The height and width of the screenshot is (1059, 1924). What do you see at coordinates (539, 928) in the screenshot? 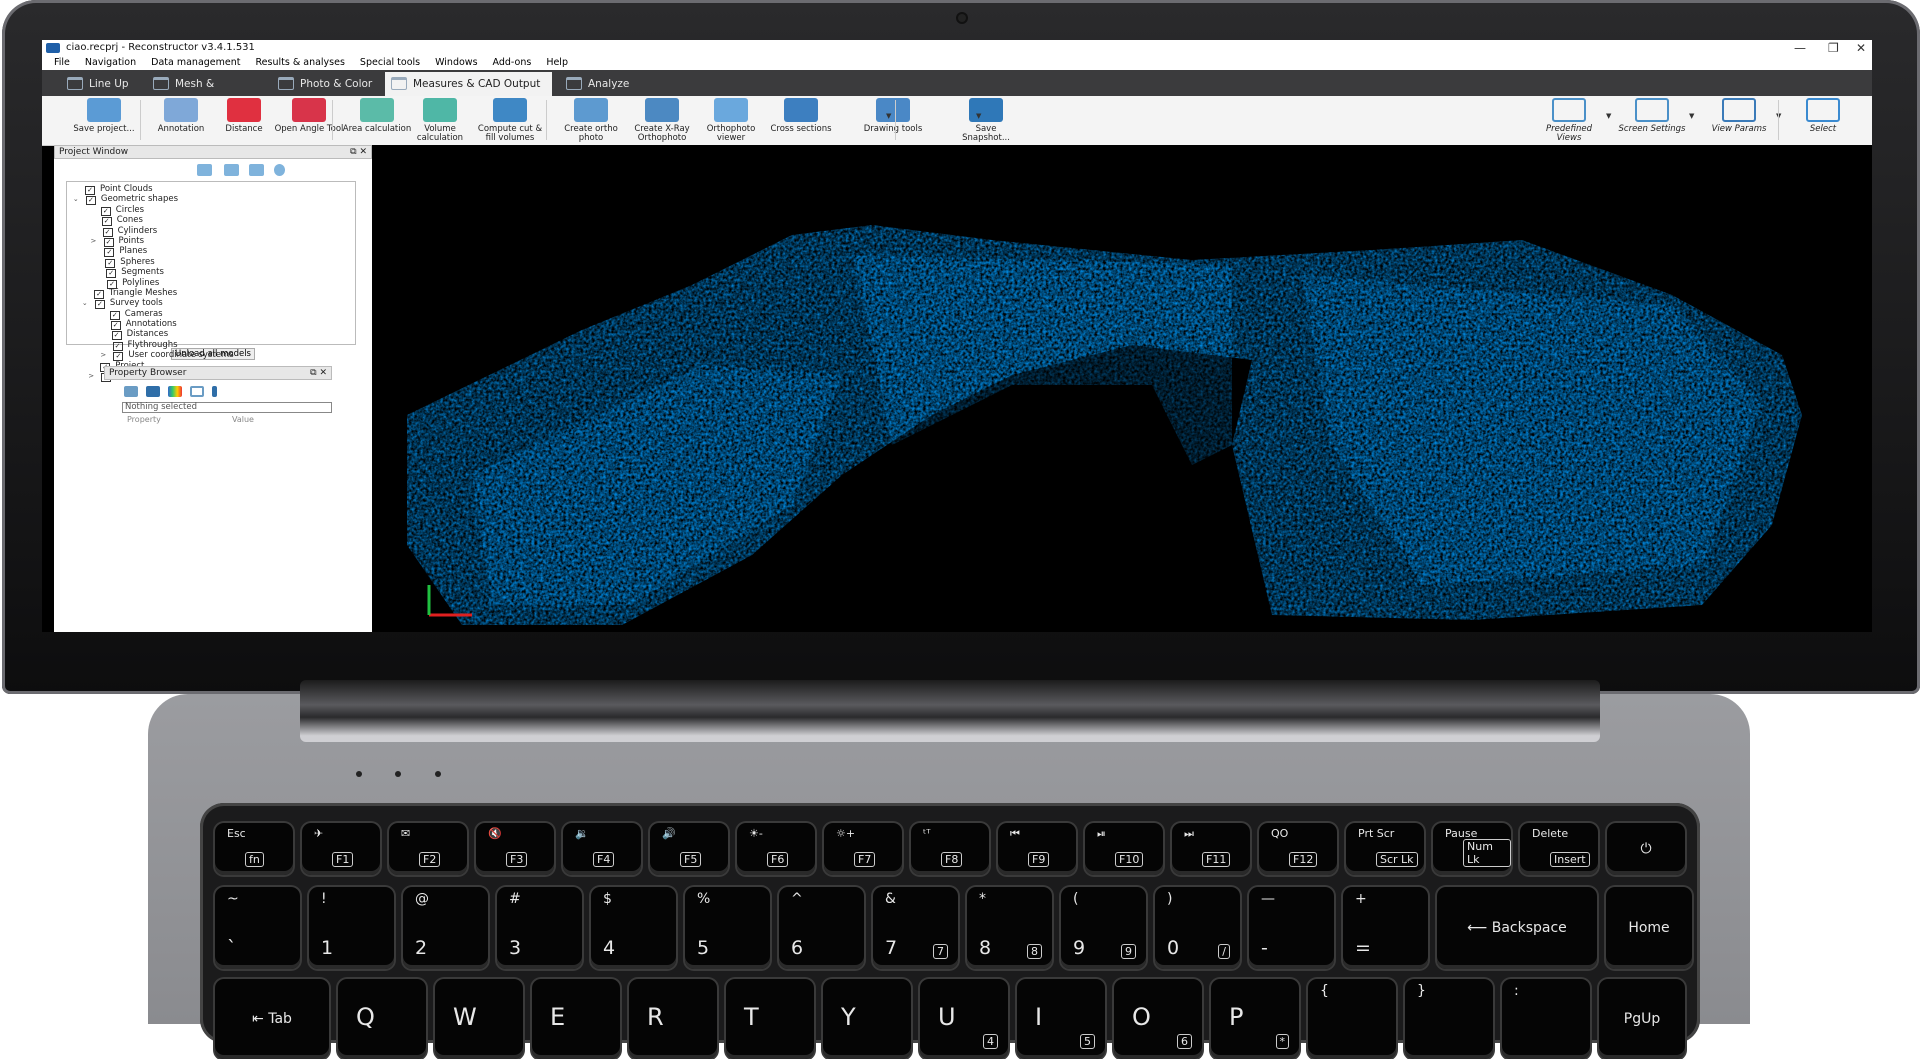
I see `key-3: #3` at bounding box center [539, 928].